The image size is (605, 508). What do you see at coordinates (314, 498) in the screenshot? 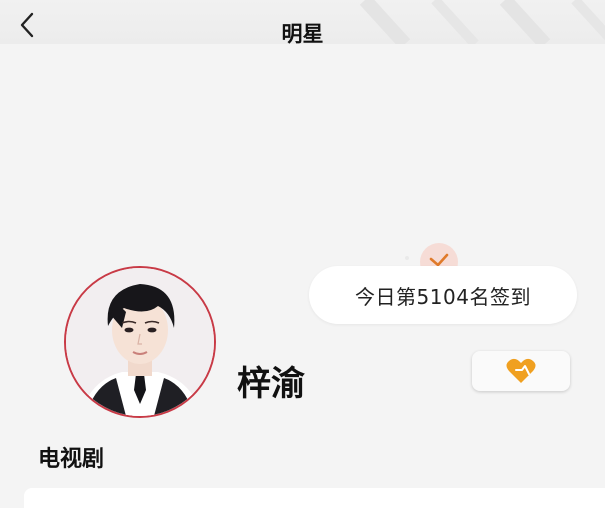
I see `content-card` at bounding box center [314, 498].